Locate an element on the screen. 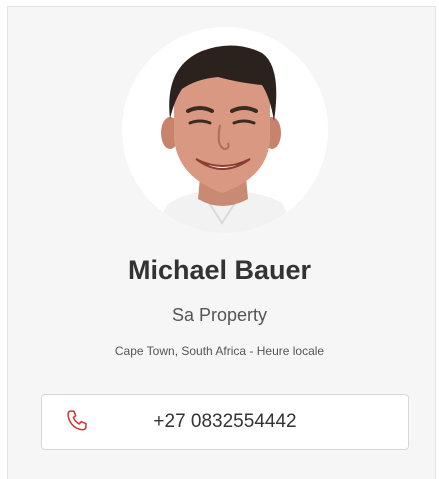  phone-number: +27 0832554442 is located at coordinates (225, 421).